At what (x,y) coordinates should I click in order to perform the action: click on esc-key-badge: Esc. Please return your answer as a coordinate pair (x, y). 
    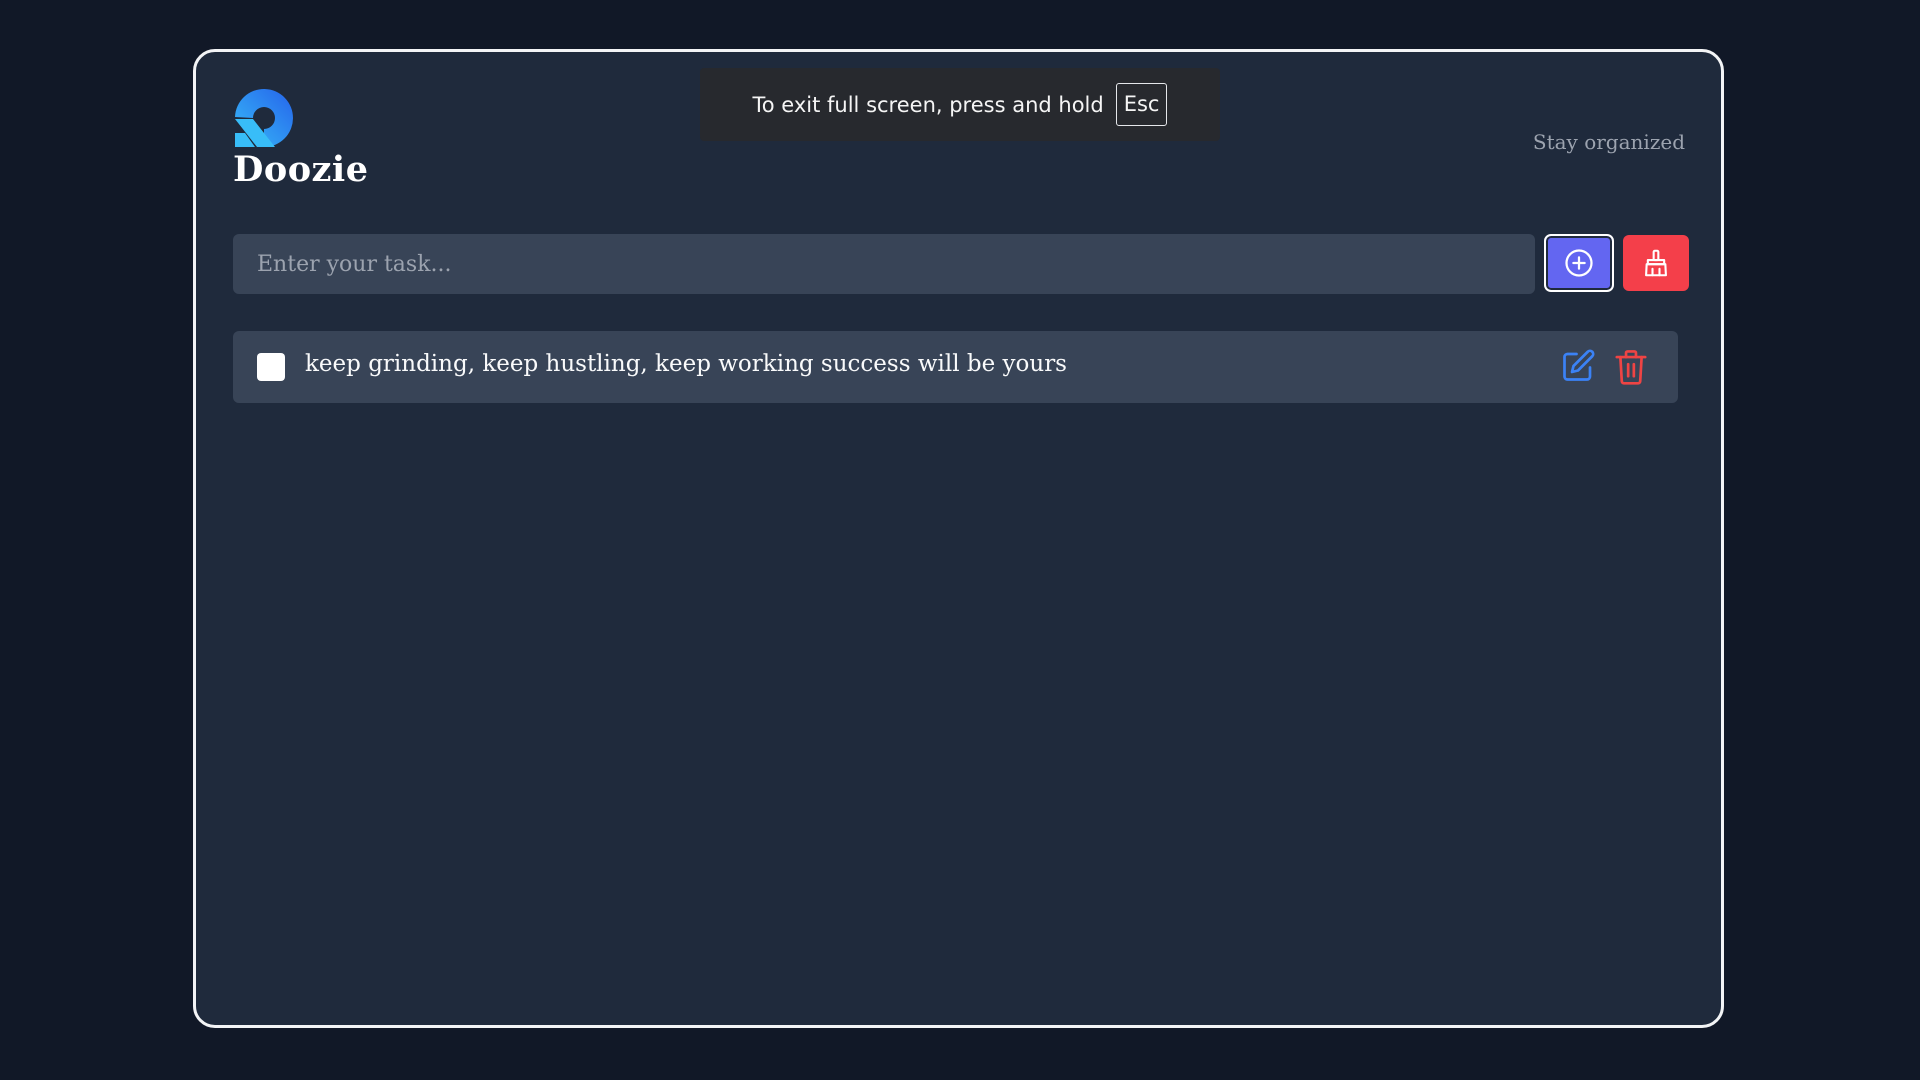
    Looking at the image, I should click on (1141, 104).